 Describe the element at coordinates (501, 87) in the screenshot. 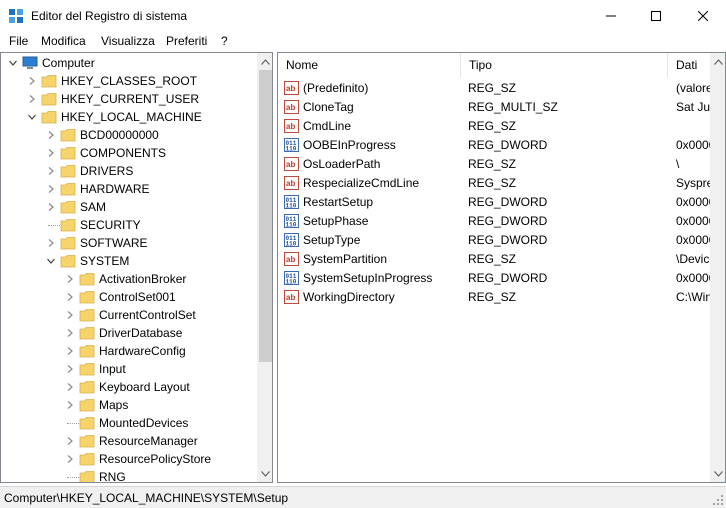

I see `value-row: ab (Predefinito) REG_SZ (valore n` at that location.